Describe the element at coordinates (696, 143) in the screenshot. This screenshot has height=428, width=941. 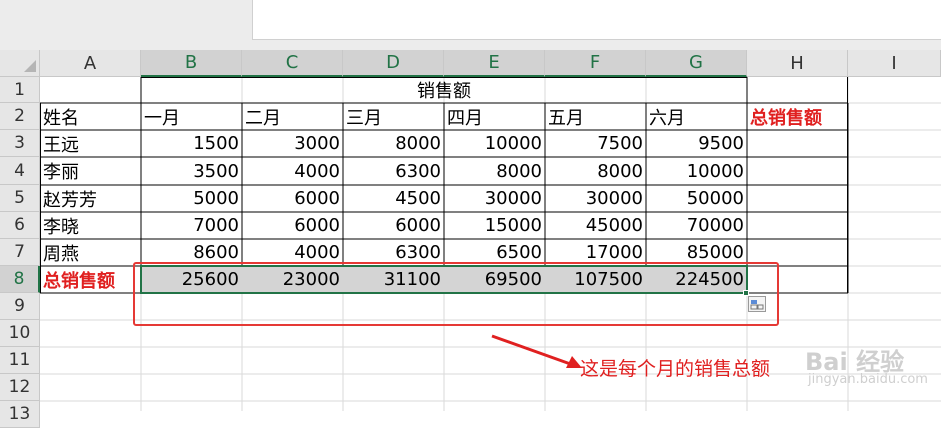
I see `value-cell: 9500` at that location.